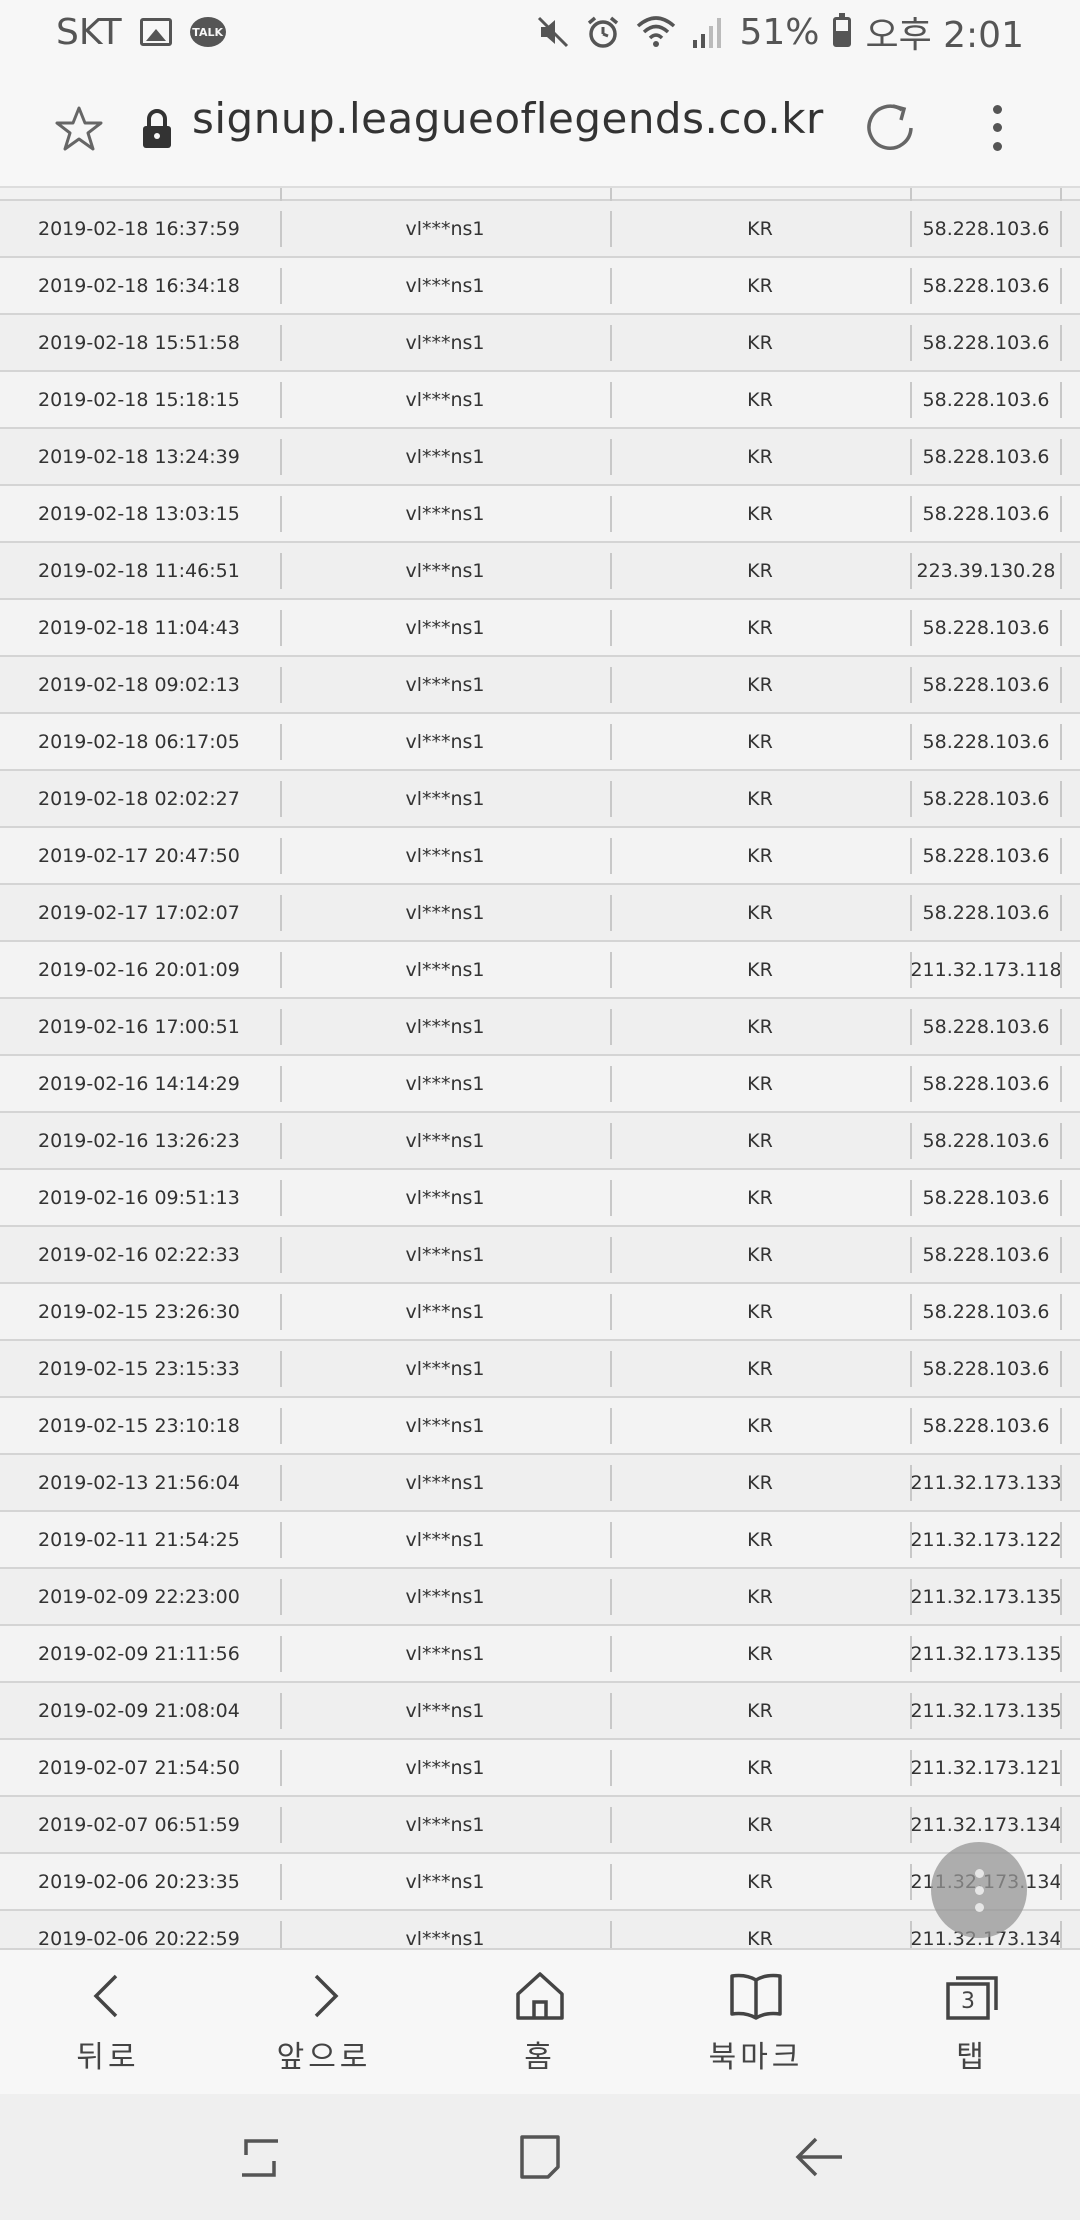  Describe the element at coordinates (139, 1824) in the screenshot. I see `login-date-cell: 2019-02-07 06:51:59` at that location.